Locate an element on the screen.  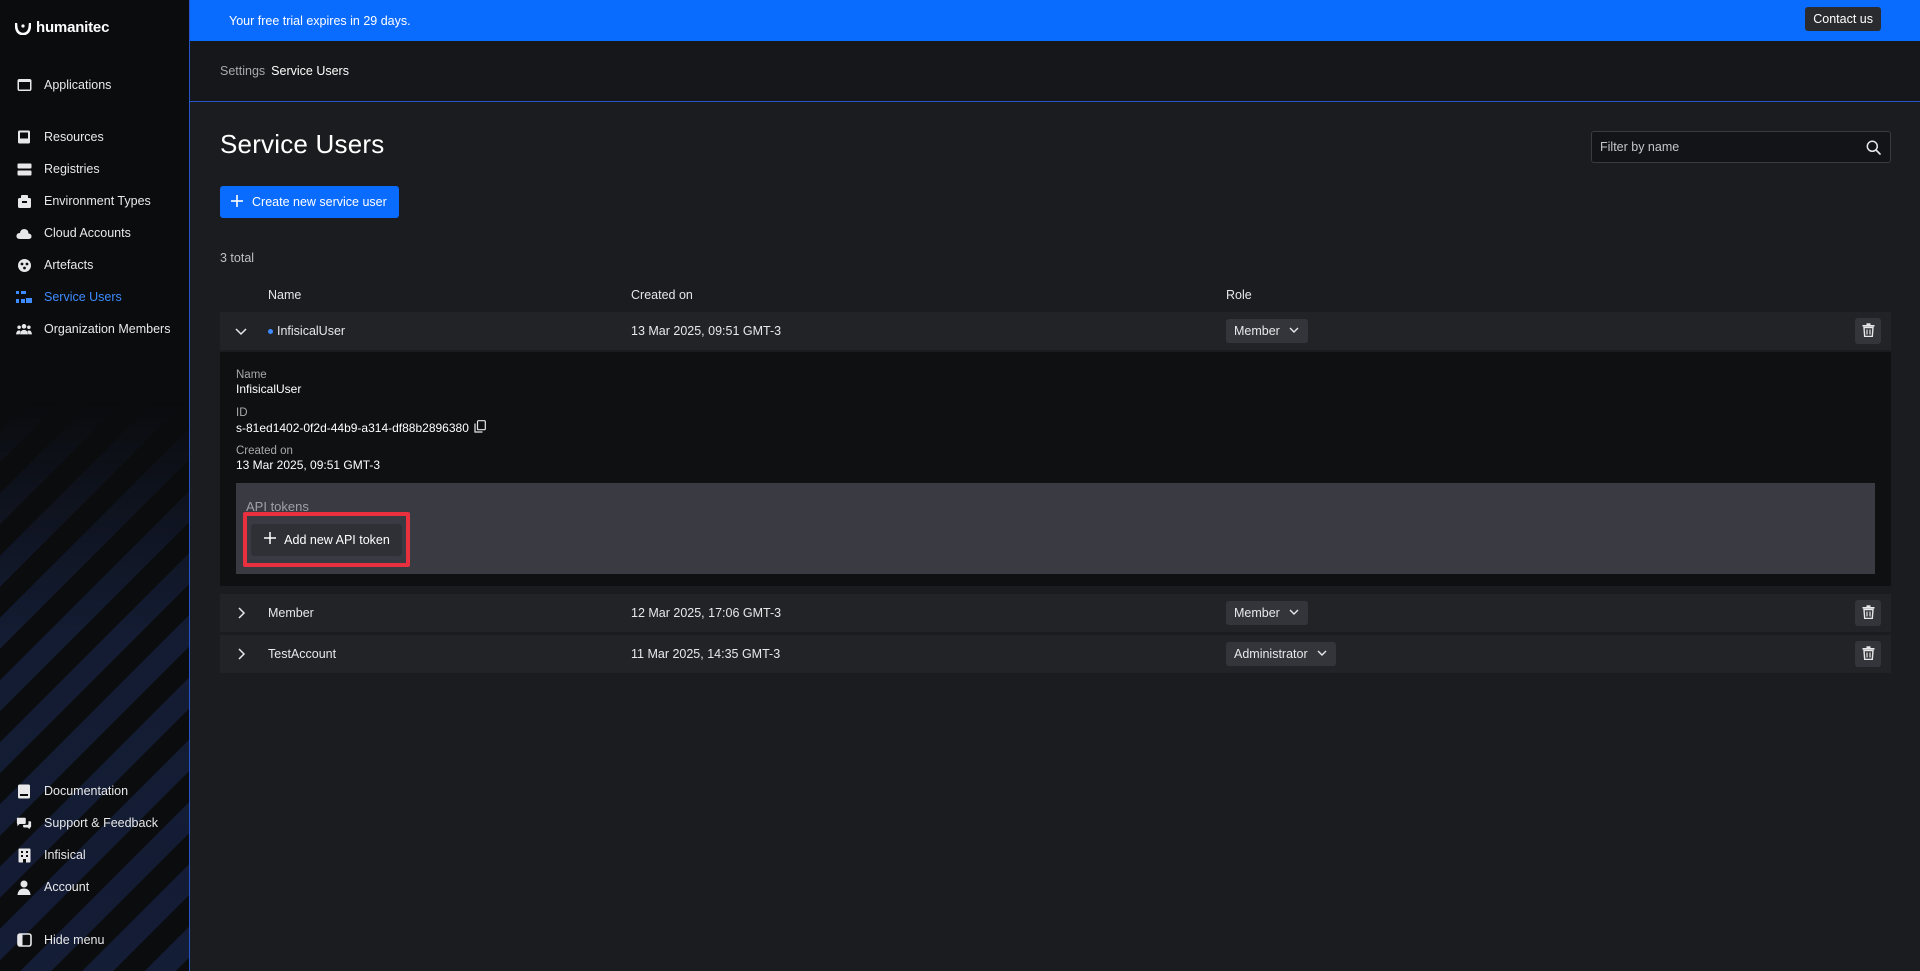
book-icon is located at coordinates (24, 791).